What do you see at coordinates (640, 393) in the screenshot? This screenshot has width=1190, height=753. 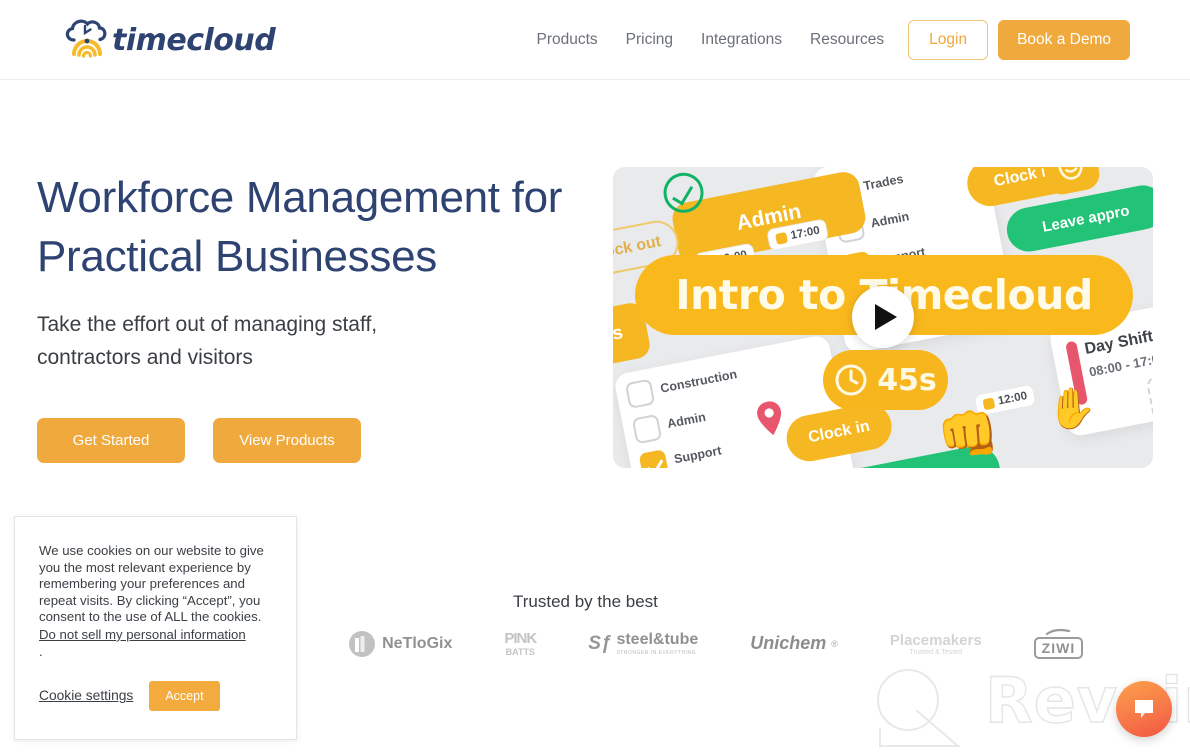 I see `checkbox-construction` at bounding box center [640, 393].